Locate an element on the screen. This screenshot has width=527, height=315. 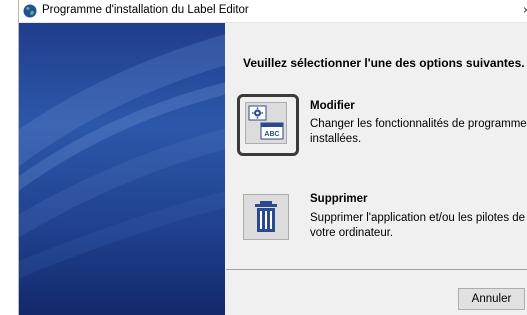
abc-icon-text: ABC is located at coordinates (271, 134).